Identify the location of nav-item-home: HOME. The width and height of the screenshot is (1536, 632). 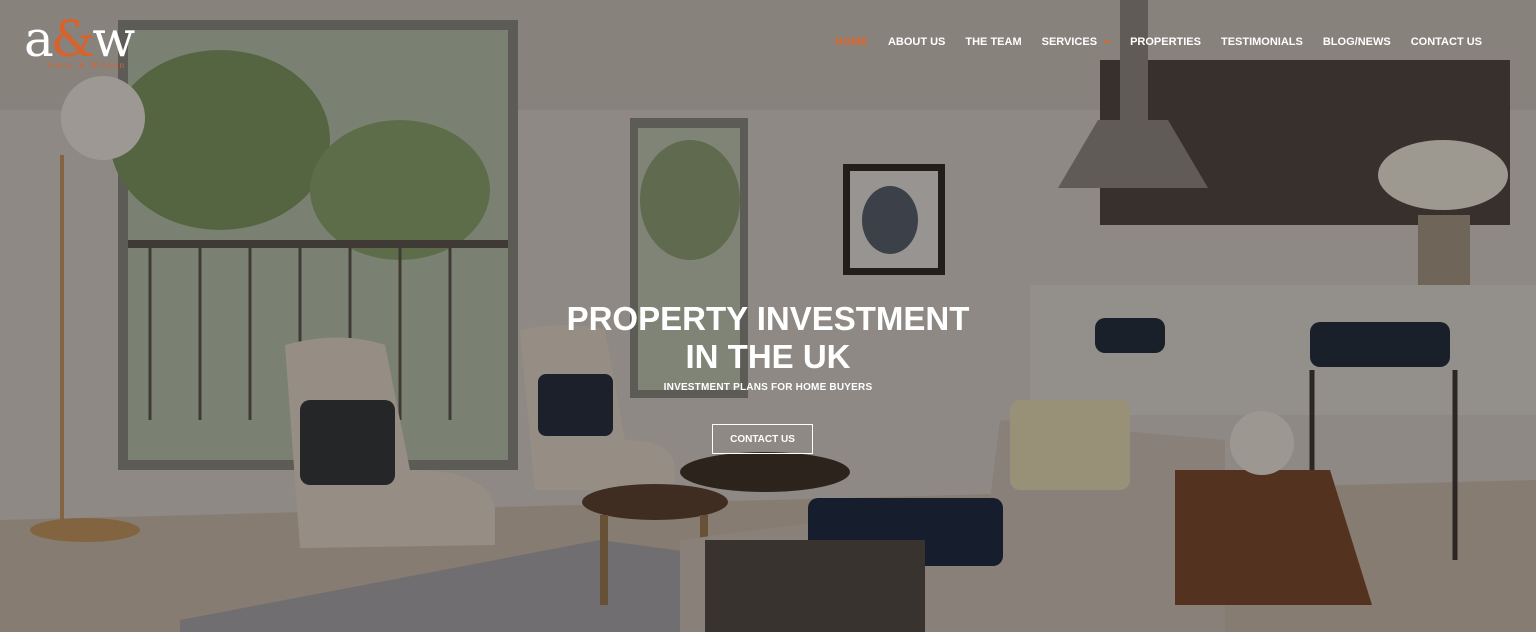
(851, 42).